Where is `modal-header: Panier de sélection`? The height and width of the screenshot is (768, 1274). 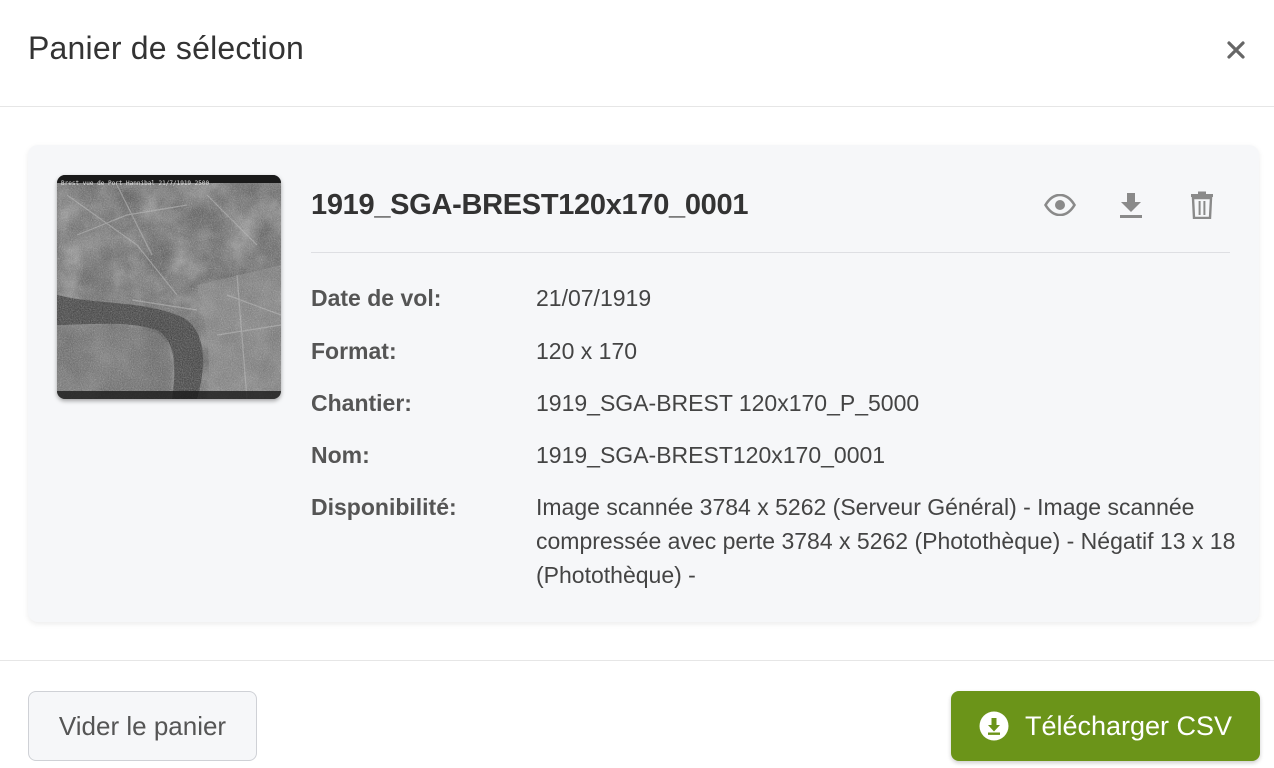
modal-header: Panier de sélection is located at coordinates (637, 53).